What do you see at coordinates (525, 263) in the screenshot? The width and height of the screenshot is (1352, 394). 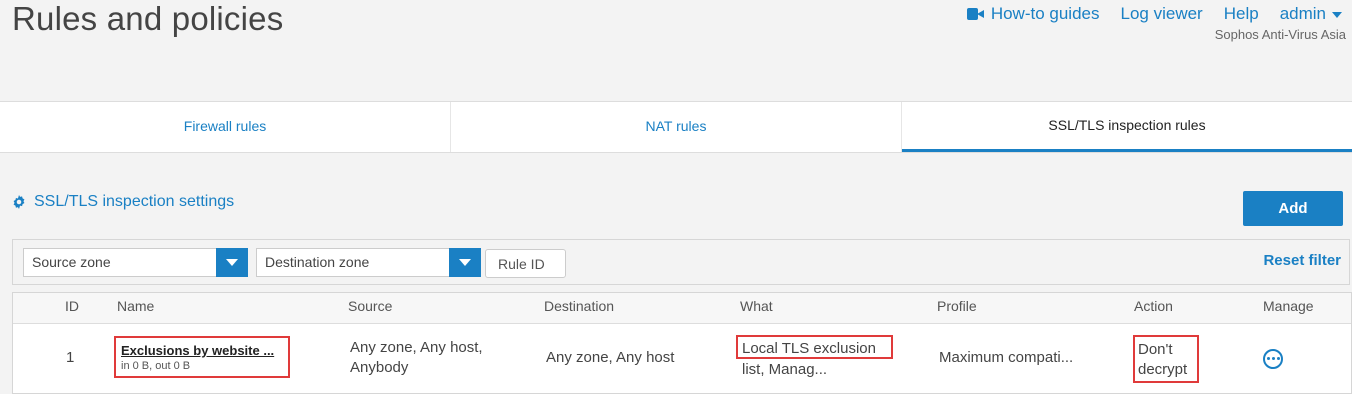 I see `rule-id-input` at bounding box center [525, 263].